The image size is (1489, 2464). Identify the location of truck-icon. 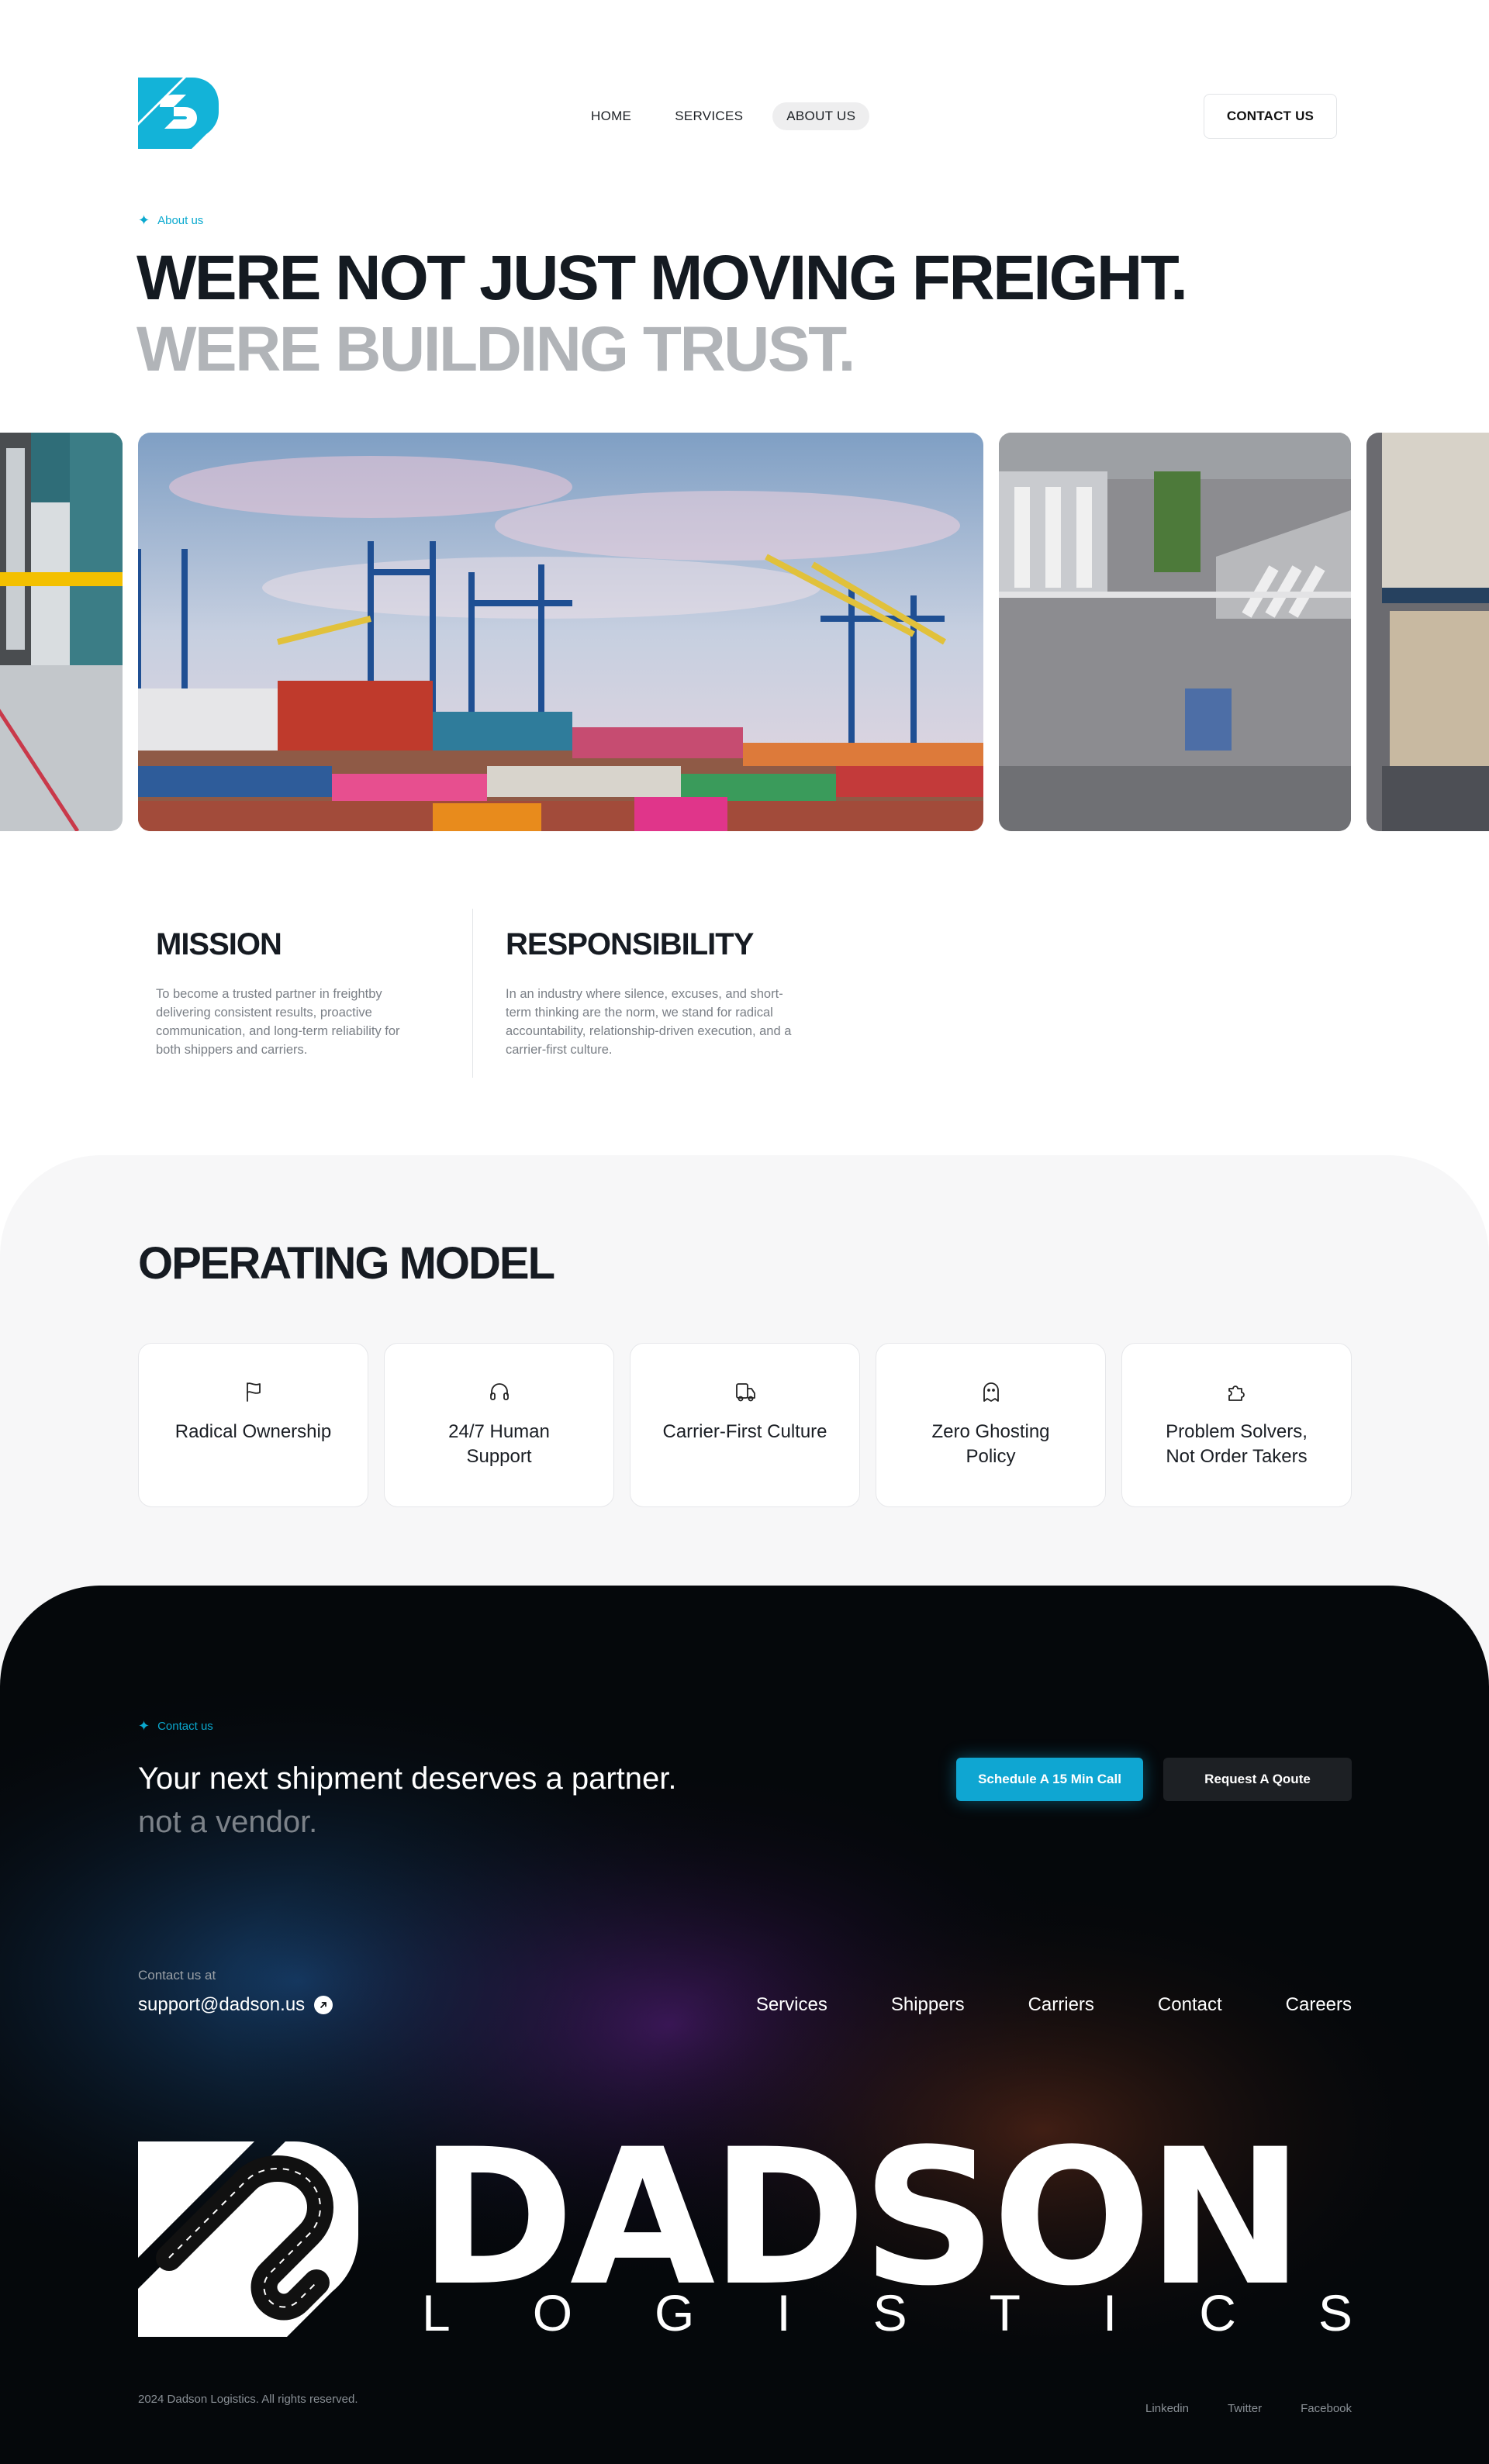
(745, 1392).